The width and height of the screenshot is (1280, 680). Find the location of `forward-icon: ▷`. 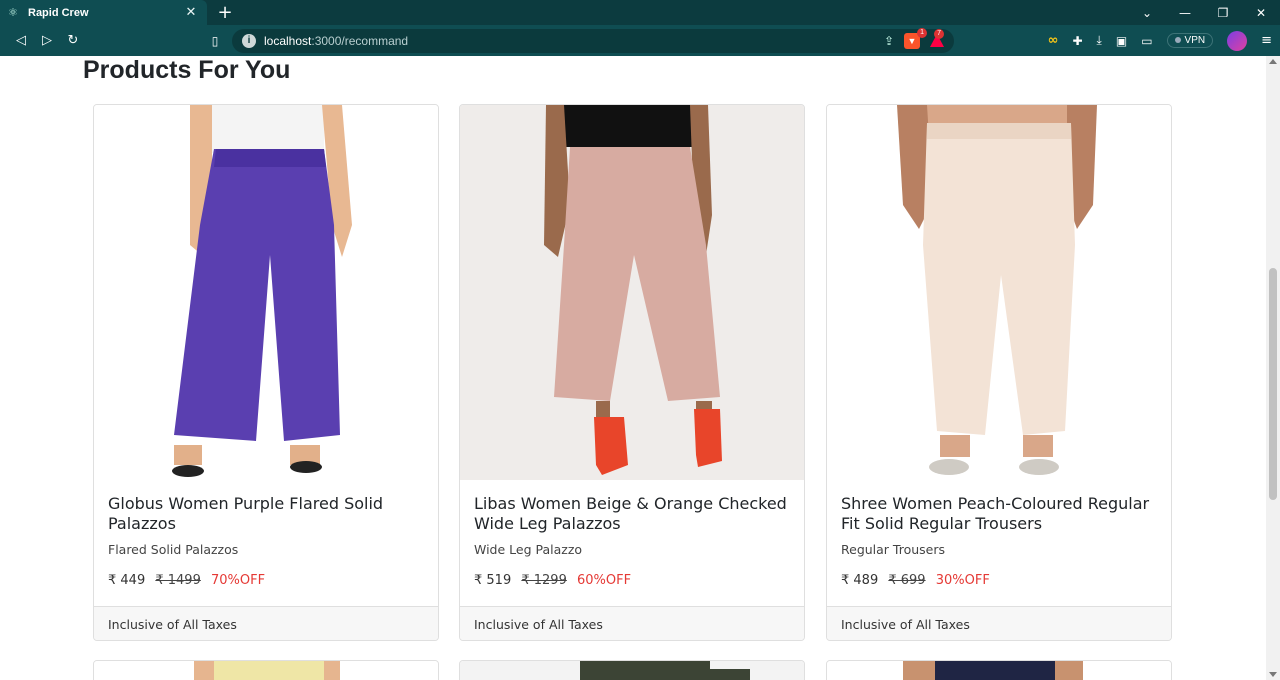

forward-icon: ▷ is located at coordinates (47, 40).